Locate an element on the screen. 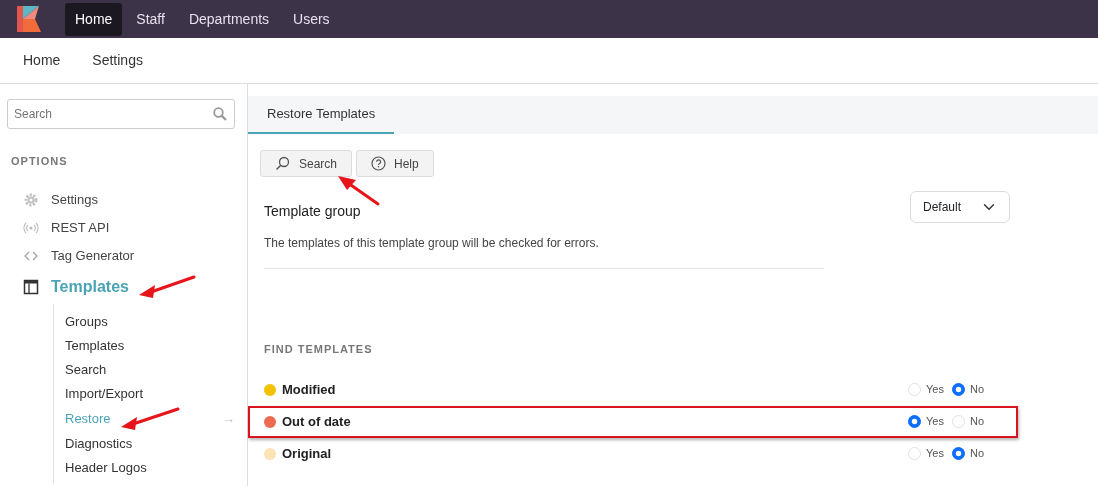  field-label: Template group is located at coordinates (313, 211).